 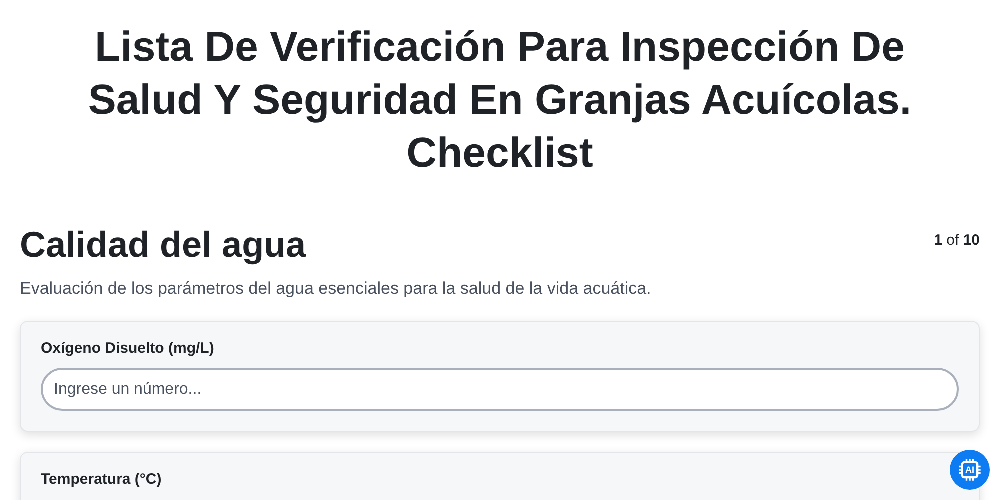 I want to click on section-heading: Calidad del agua, so click(x=163, y=245).